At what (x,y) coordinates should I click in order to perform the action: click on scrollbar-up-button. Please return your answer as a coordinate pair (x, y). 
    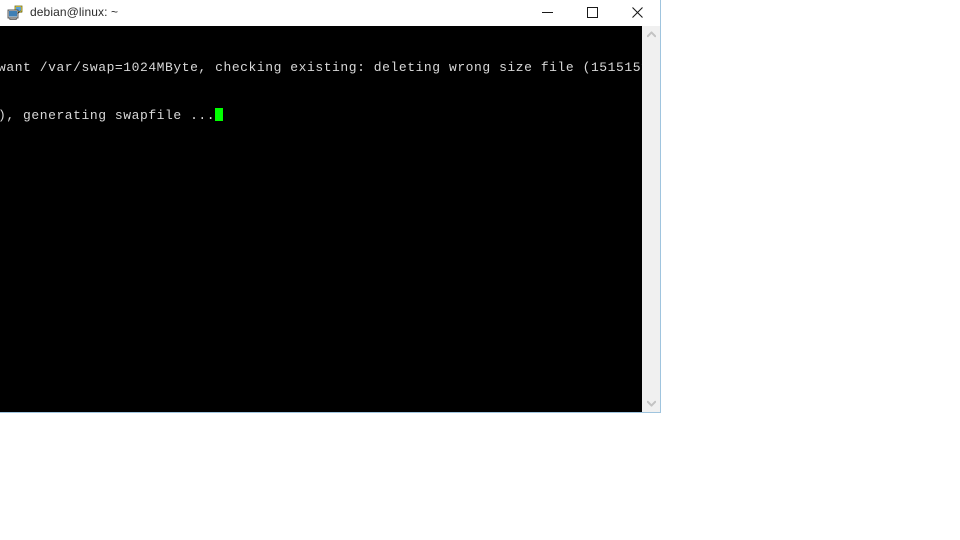
    Looking at the image, I should click on (651, 34).